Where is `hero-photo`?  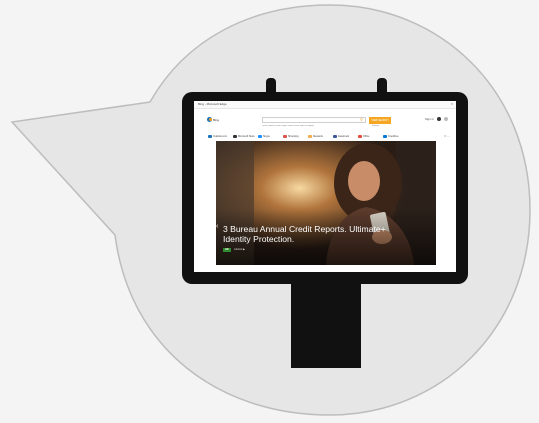 hero-photo is located at coordinates (326, 203).